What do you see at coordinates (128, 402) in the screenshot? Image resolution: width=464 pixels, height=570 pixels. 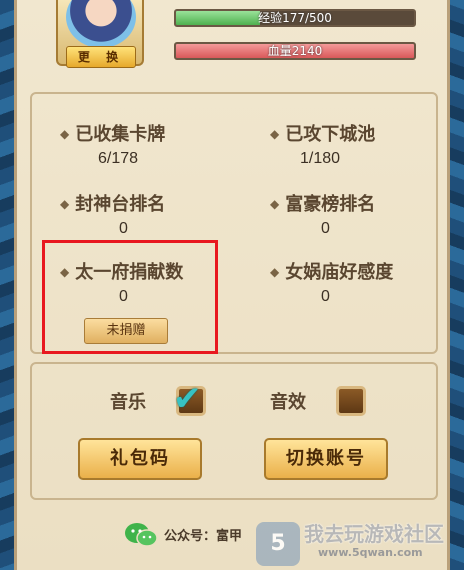 I see `music-label: 音乐` at bounding box center [128, 402].